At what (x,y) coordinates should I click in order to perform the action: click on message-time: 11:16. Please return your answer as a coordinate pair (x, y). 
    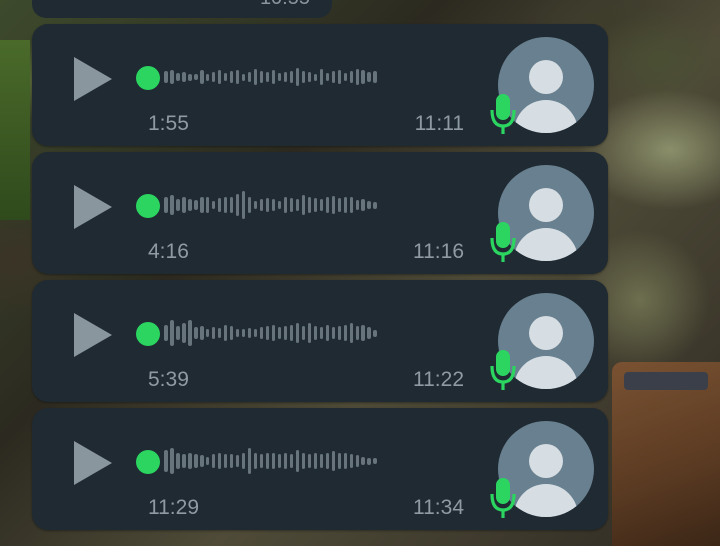
    Looking at the image, I should click on (438, 251).